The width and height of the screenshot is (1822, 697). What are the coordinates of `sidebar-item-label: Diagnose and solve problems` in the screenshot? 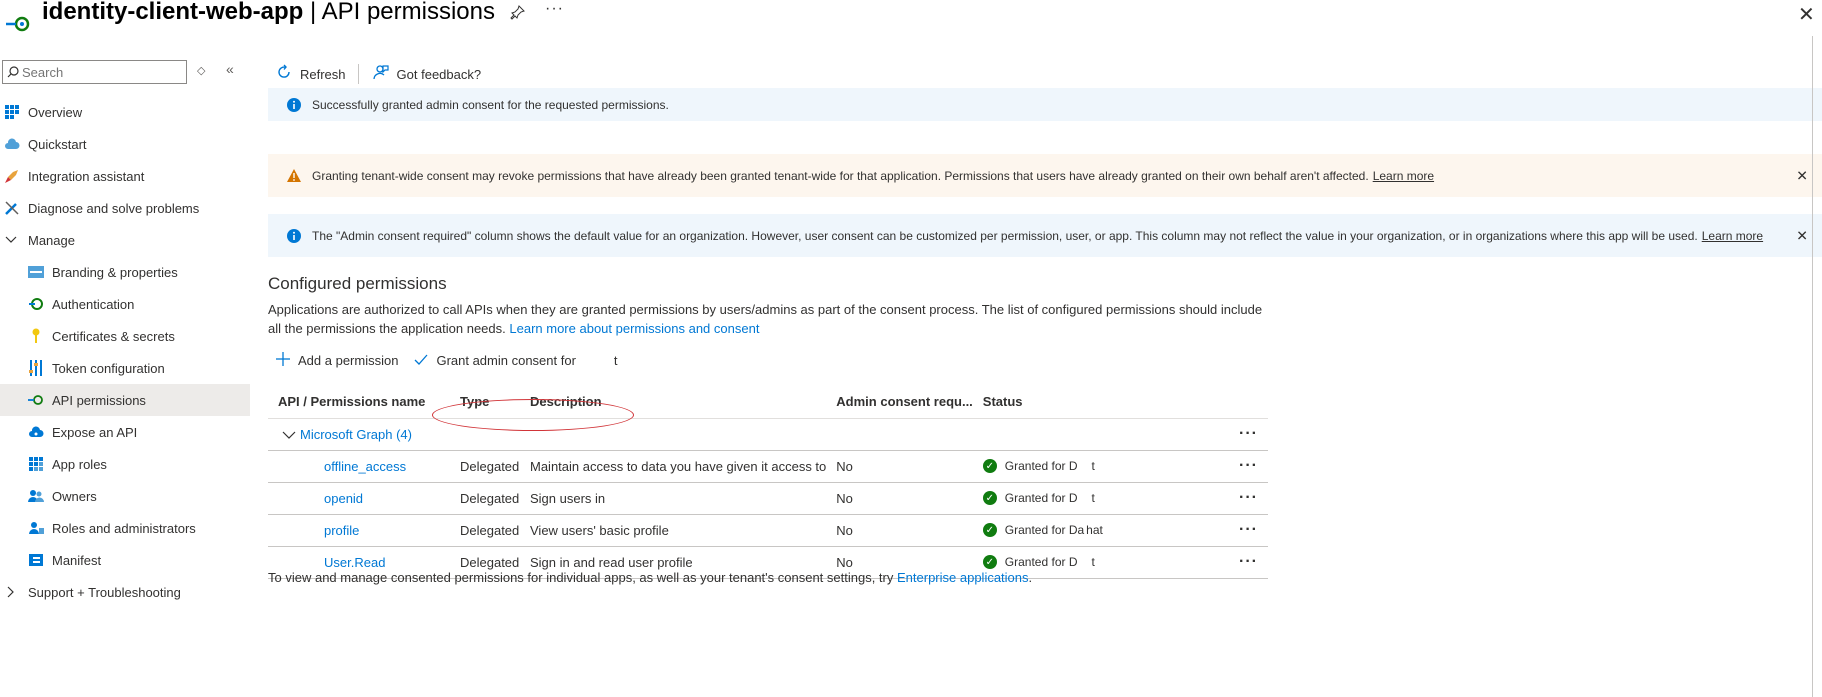 It's located at (114, 208).